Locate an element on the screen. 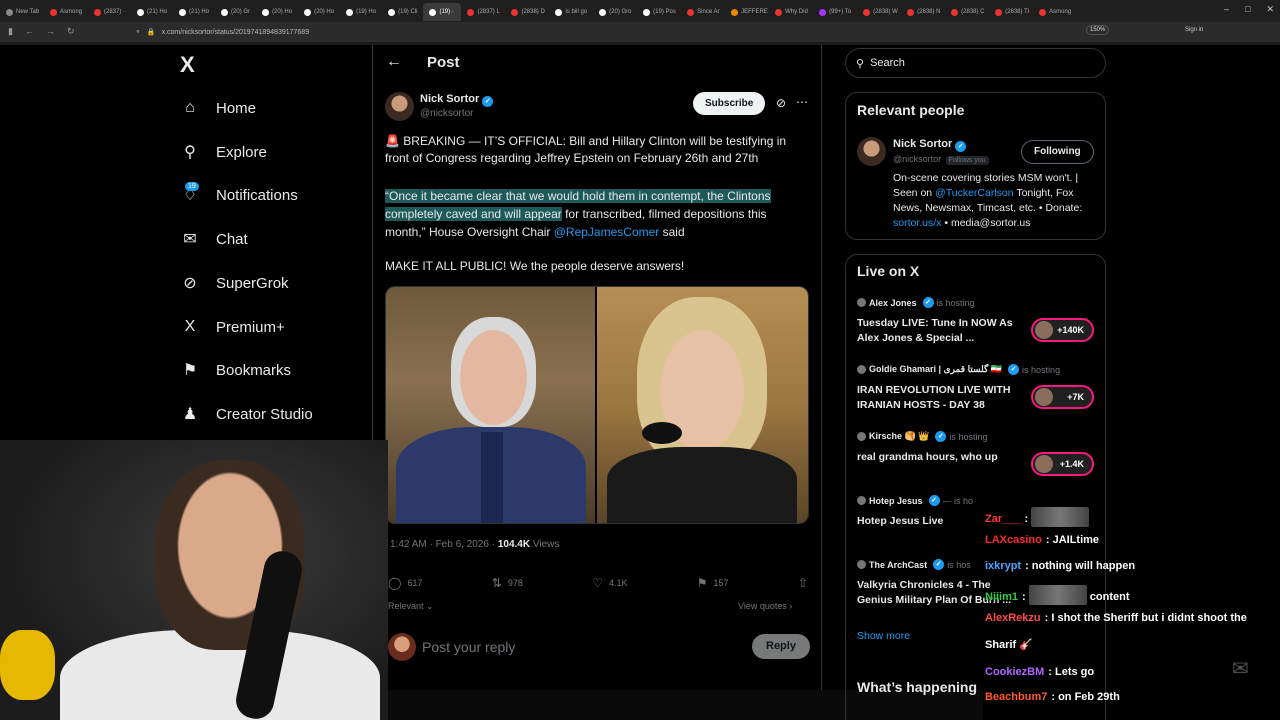 The image size is (1280, 720). mention-link: @RepJamesComer is located at coordinates (607, 232).